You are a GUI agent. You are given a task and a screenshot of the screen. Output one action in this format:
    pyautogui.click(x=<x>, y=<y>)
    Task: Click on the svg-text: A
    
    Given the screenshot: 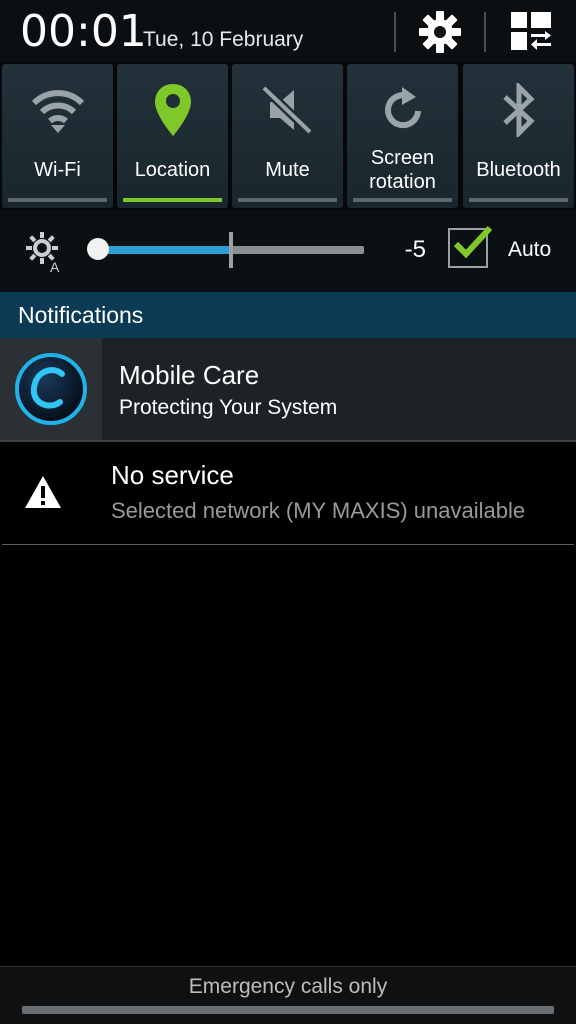 What is the action you would take?
    pyautogui.click(x=55, y=265)
    